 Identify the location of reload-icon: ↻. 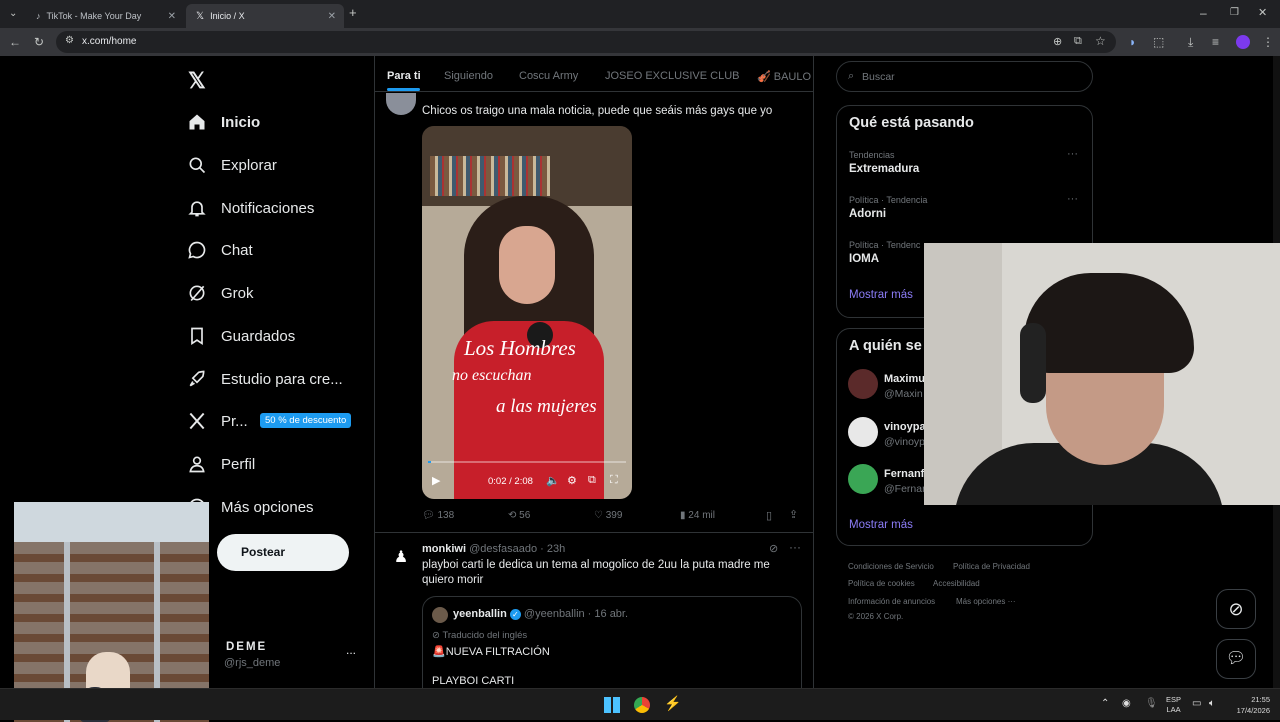
(39, 42).